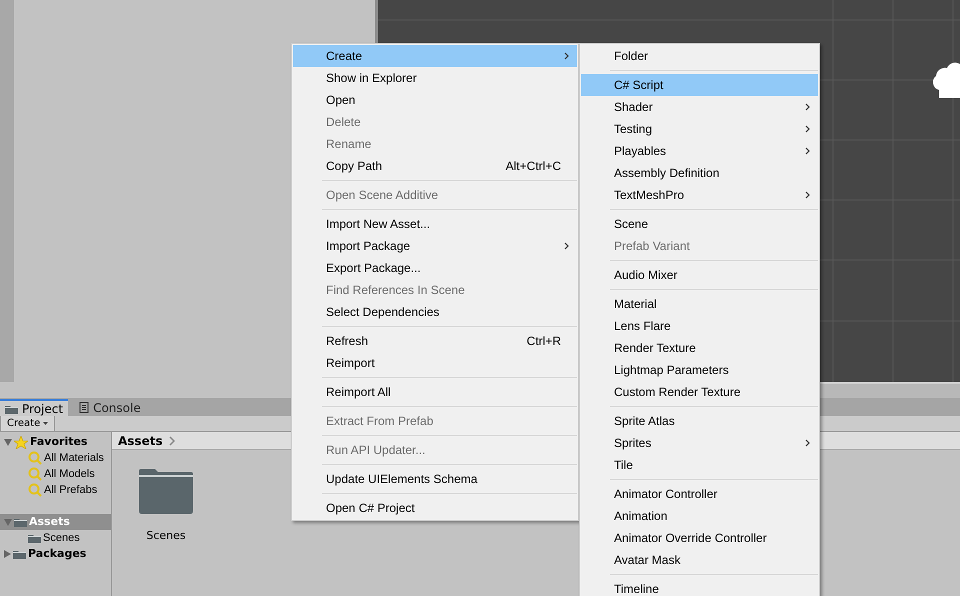 The width and height of the screenshot is (960, 596). Describe the element at coordinates (435, 363) in the screenshot. I see `menu-item: Reimport` at that location.